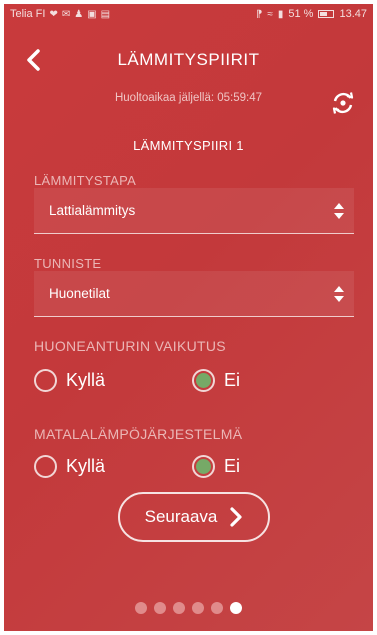 The height and width of the screenshot is (635, 377). I want to click on status-right: ⁋ ≈ ▮ 51 % 13.47, so click(311, 14).